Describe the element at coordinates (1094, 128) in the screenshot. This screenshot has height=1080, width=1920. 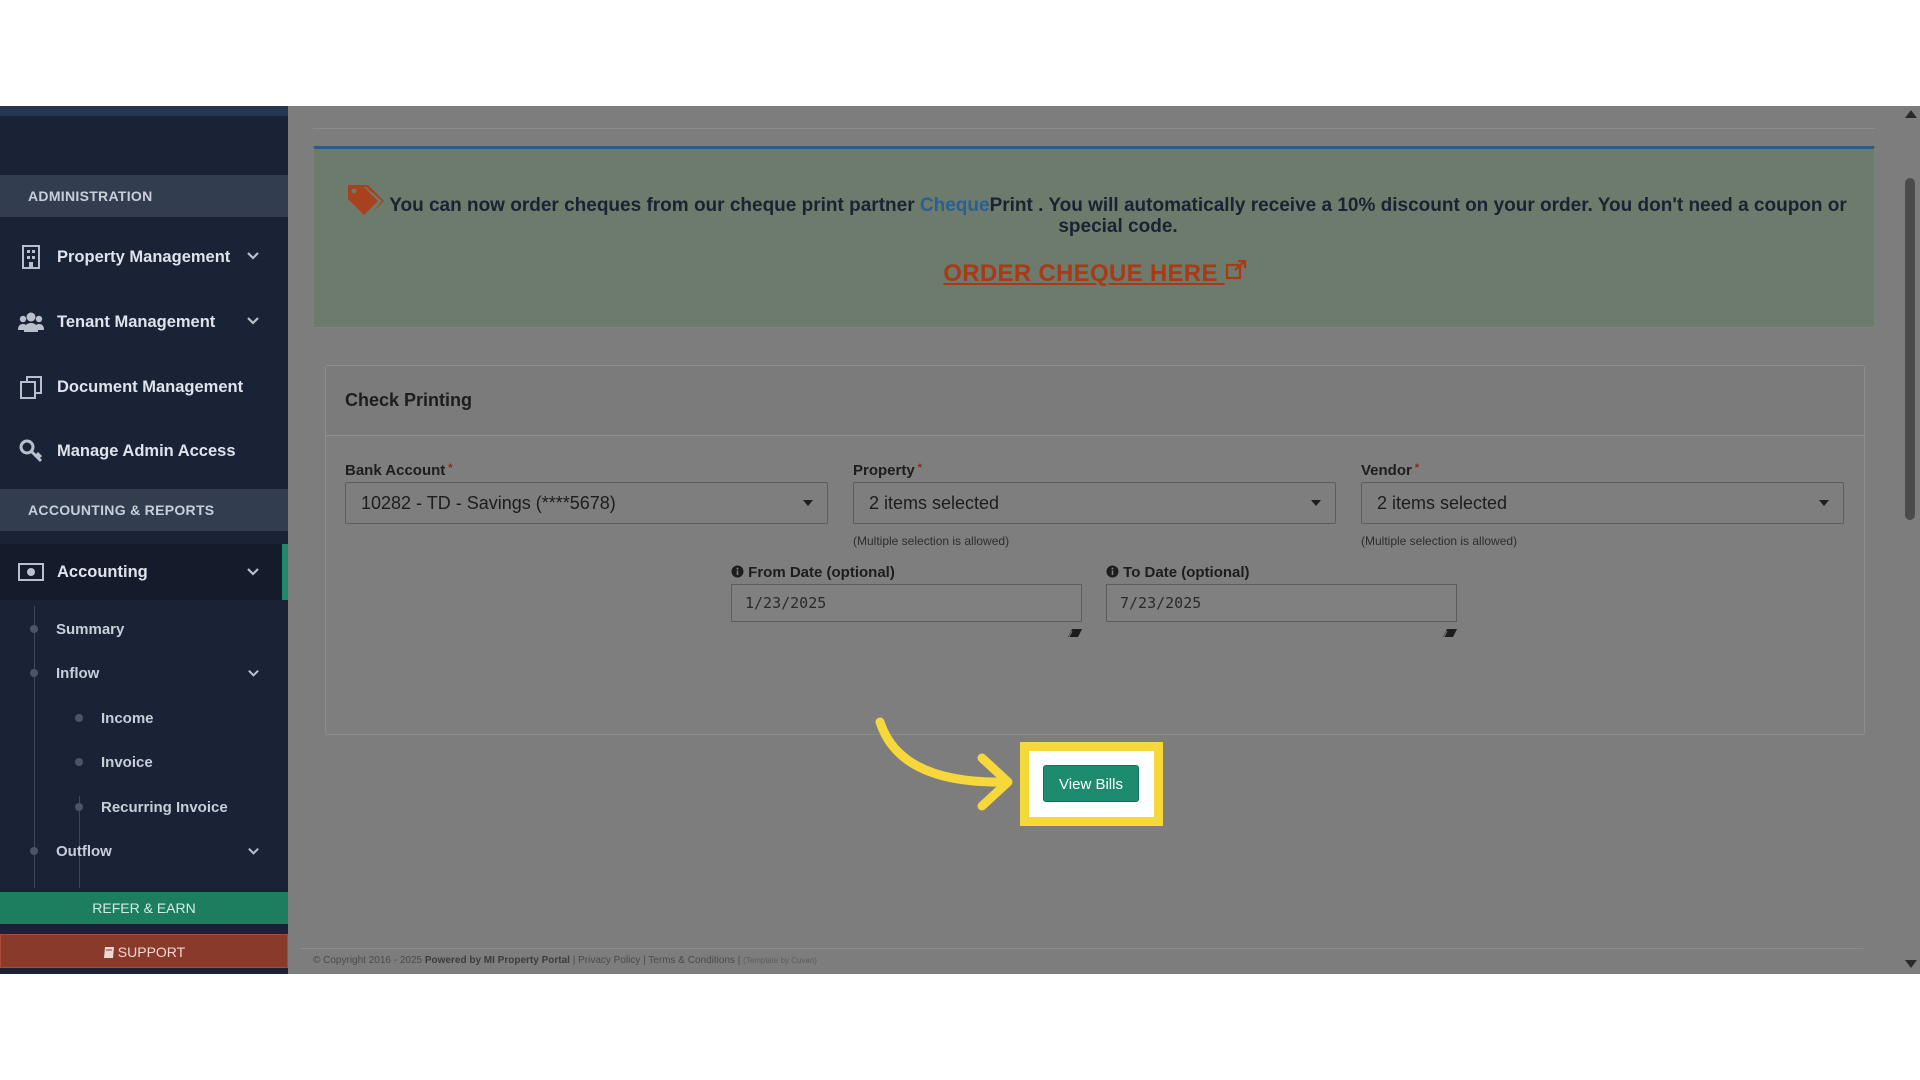
I see `divider` at that location.